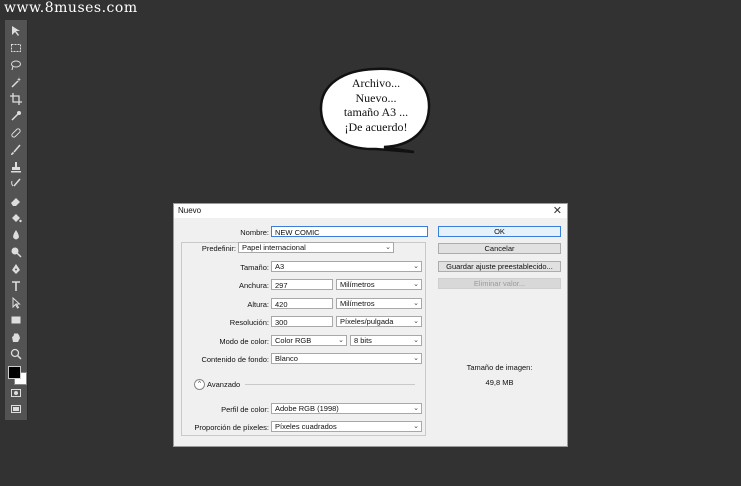 This screenshot has height=486, width=741. I want to click on rectangle-tool-icon, so click(16, 320).